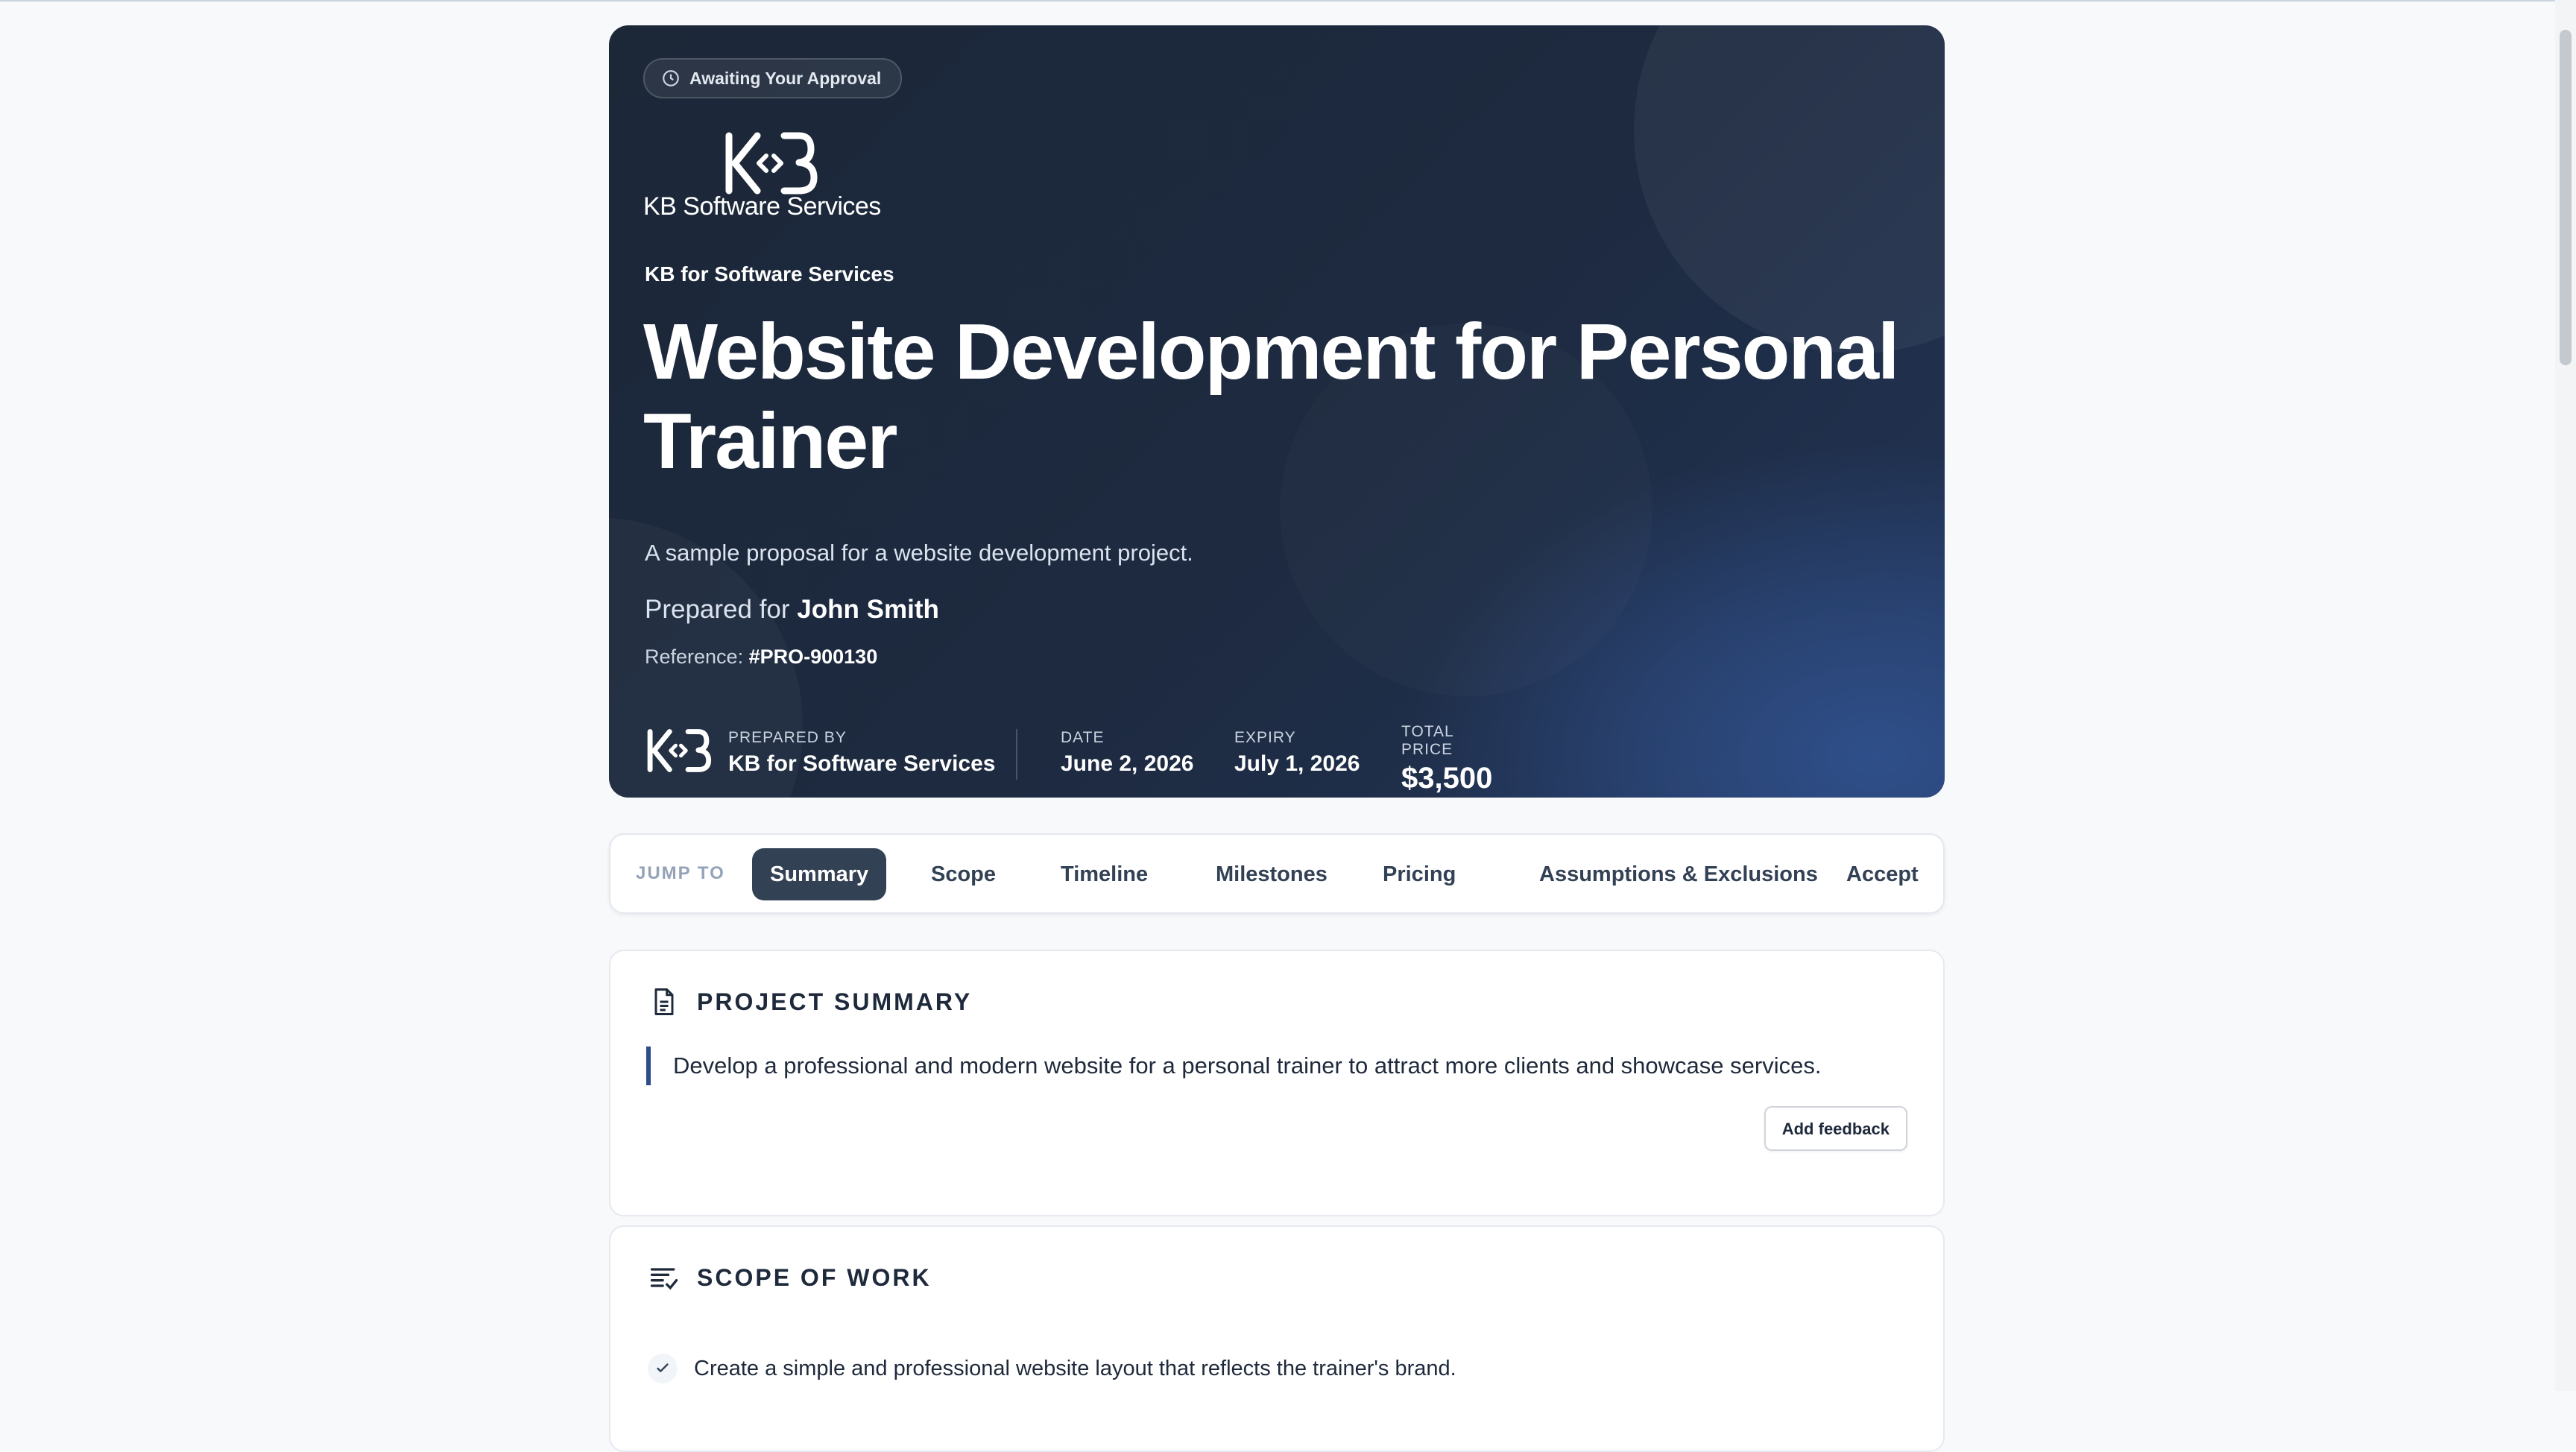  I want to click on reference-number: #PRO-900130, so click(813, 656).